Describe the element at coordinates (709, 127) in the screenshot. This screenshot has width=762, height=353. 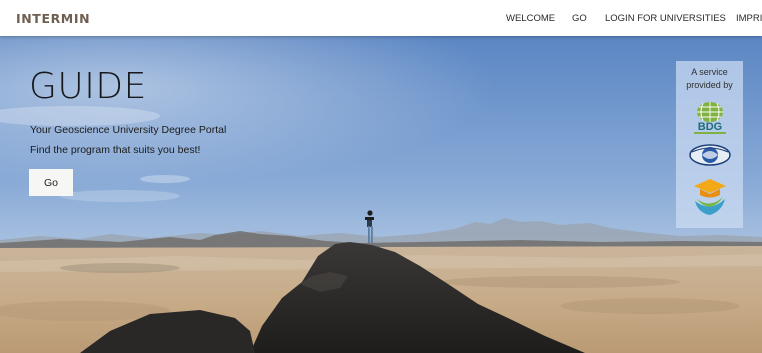
I see `svg-text: BDG` at that location.